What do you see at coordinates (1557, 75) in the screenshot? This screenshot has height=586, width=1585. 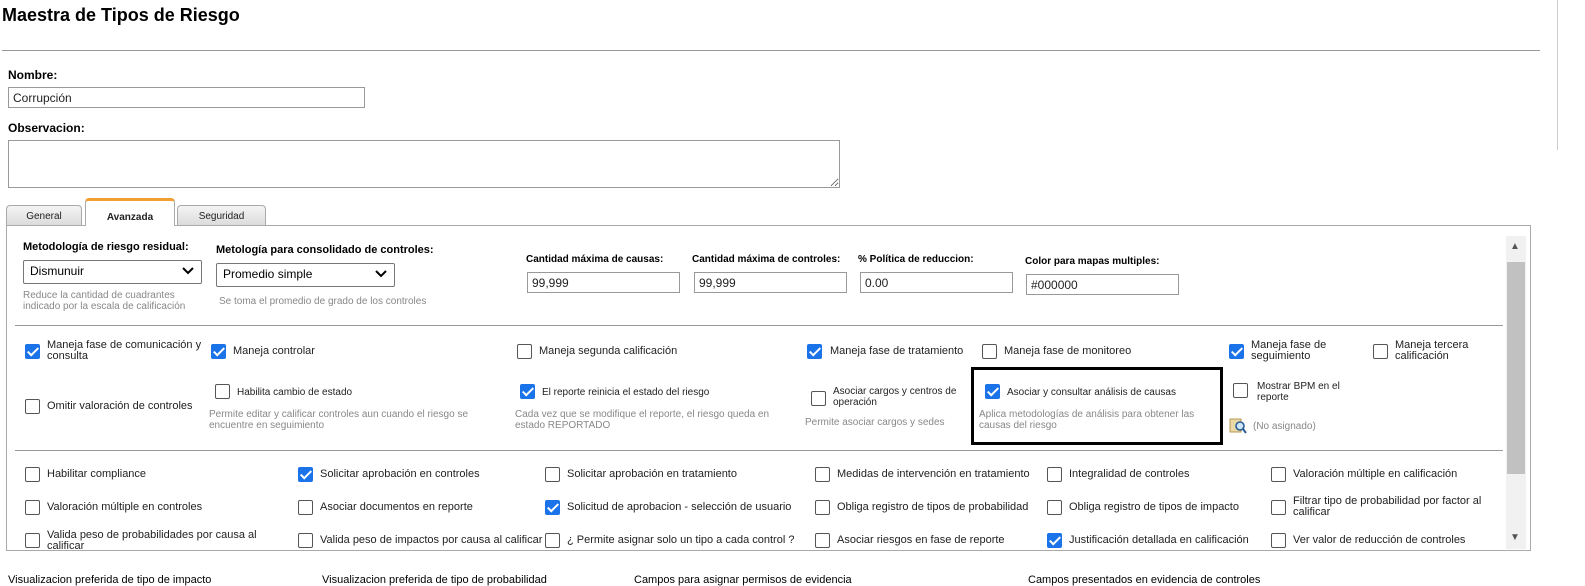 I see `frame-border` at bounding box center [1557, 75].